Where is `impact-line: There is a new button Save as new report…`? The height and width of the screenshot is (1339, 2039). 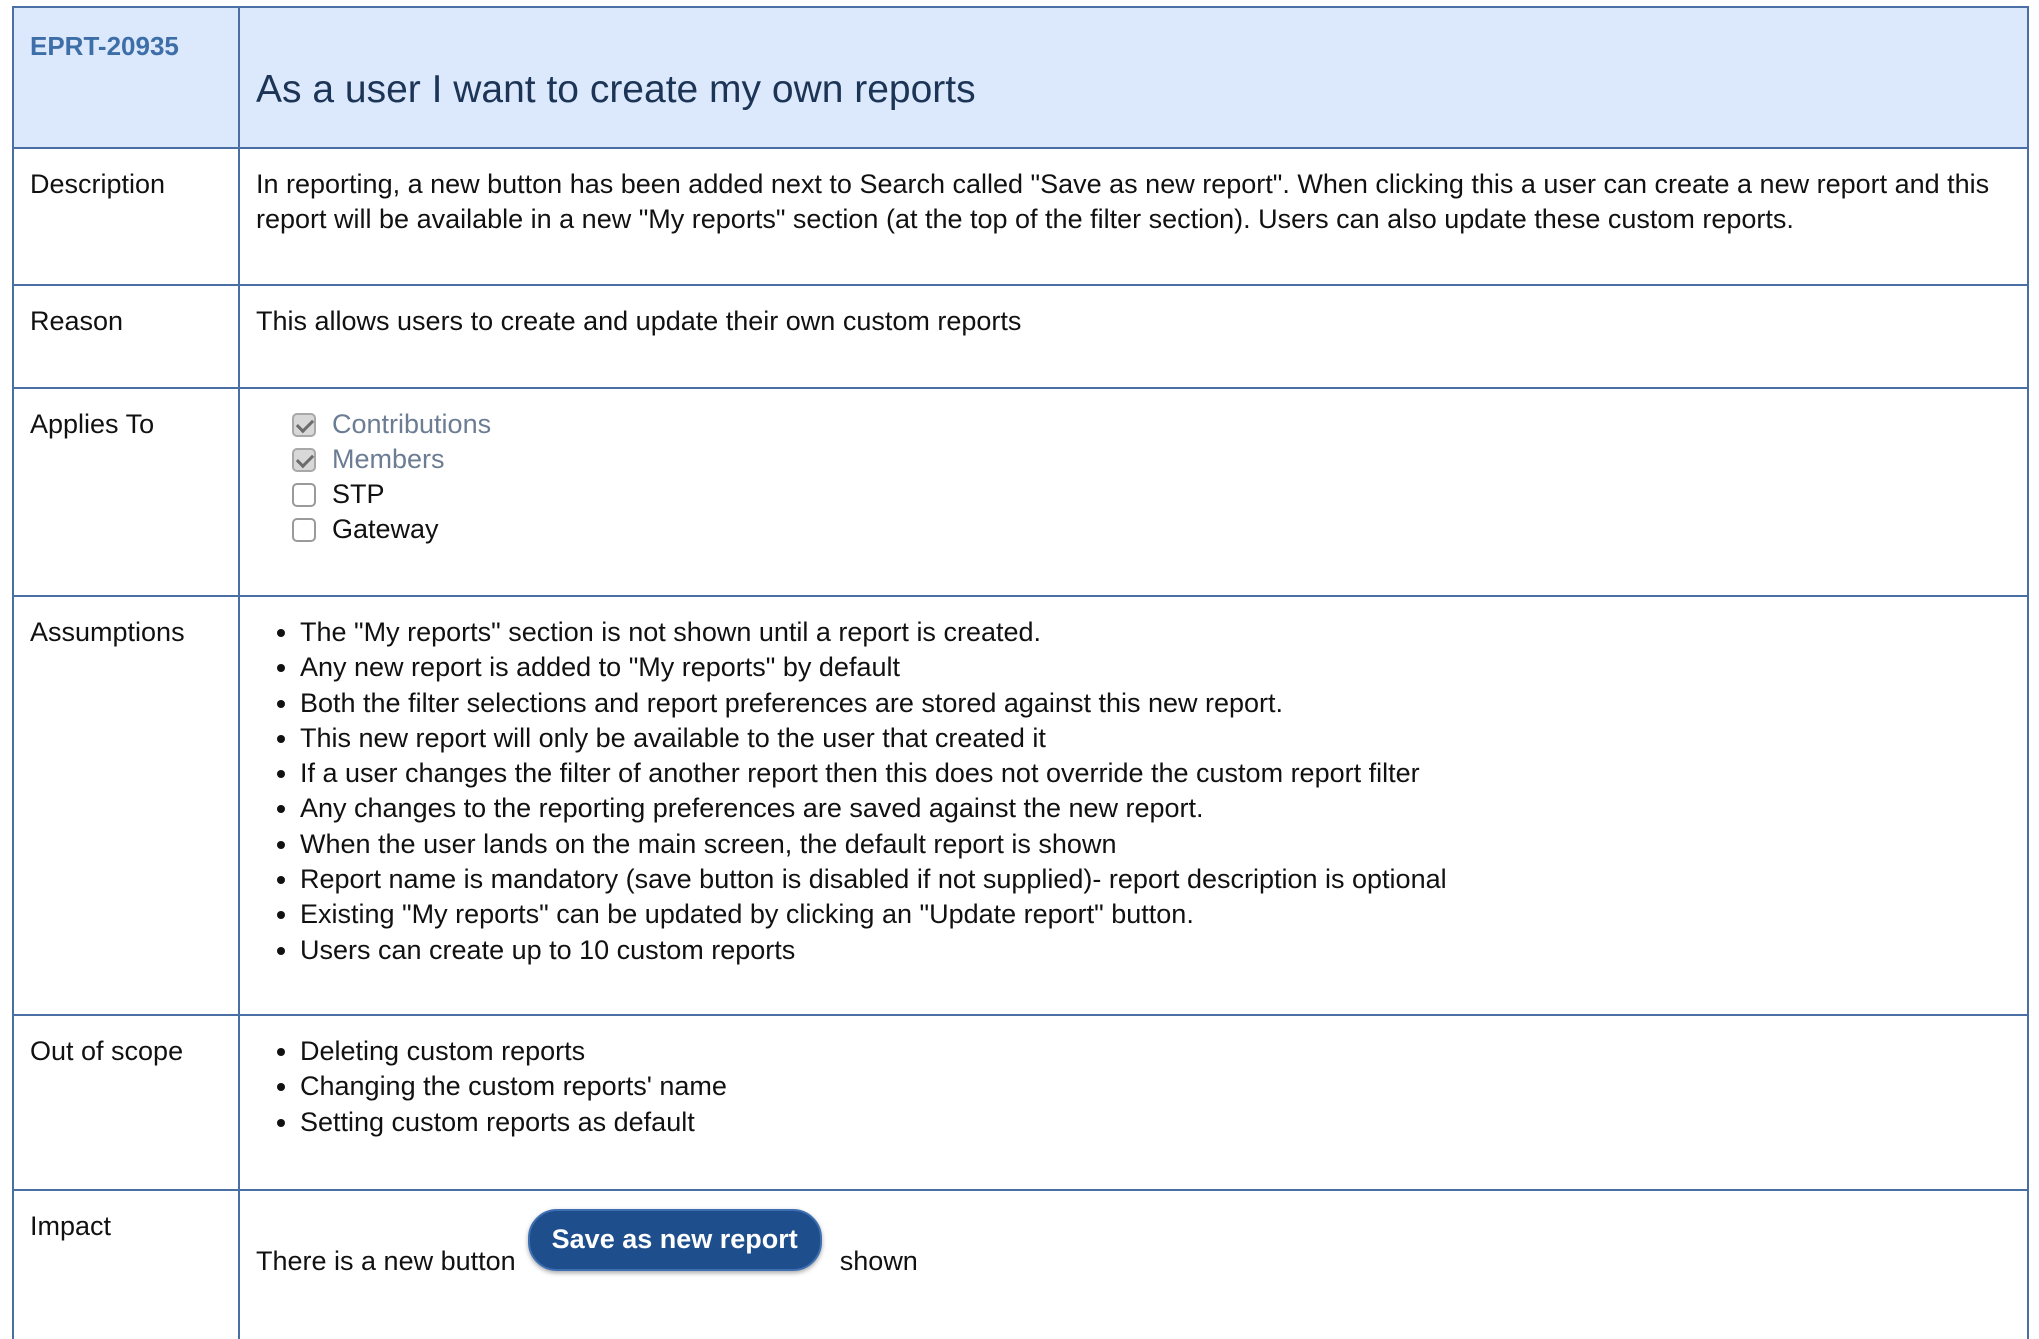
impact-line: There is a new button Save as new report… is located at coordinates (1133, 1244).